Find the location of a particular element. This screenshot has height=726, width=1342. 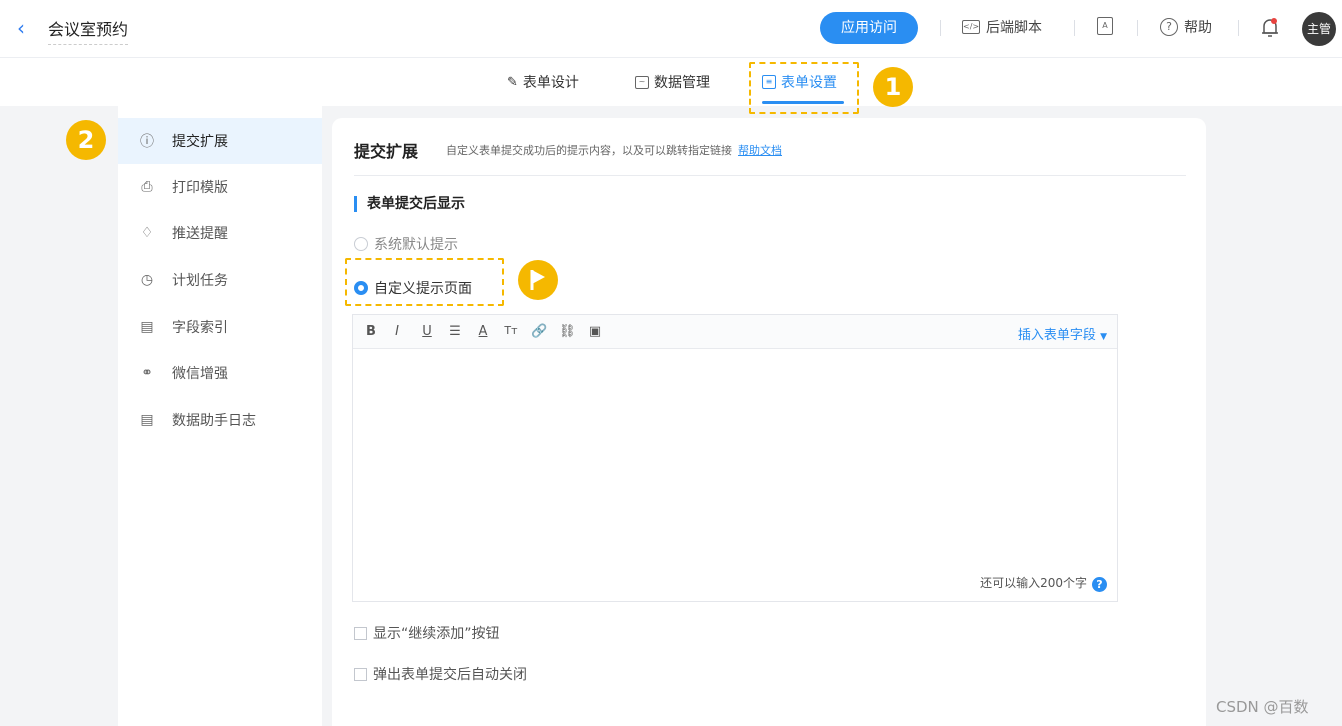

tab-label: 表单设计 is located at coordinates (550, 83).